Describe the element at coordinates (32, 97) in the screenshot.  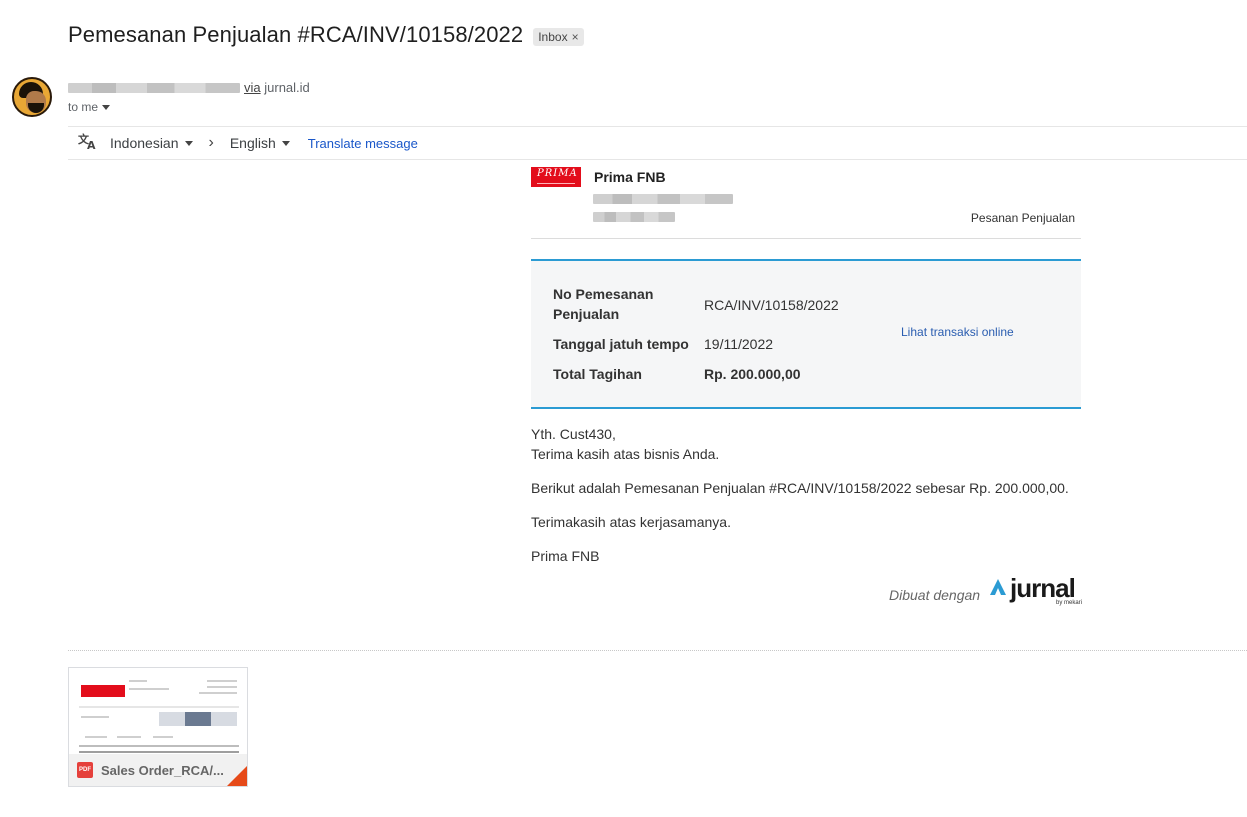
I see `sender-avatar` at that location.